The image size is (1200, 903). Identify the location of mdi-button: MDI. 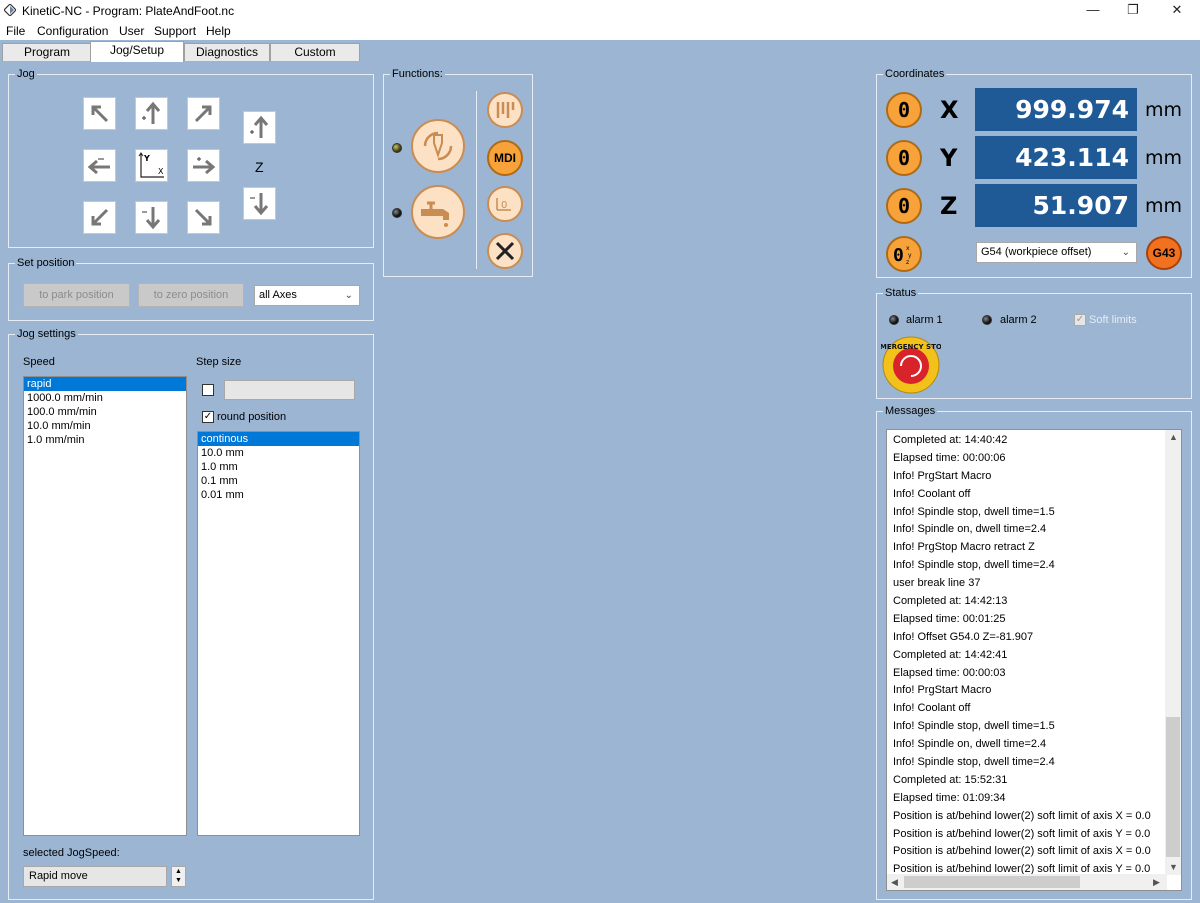
(505, 158).